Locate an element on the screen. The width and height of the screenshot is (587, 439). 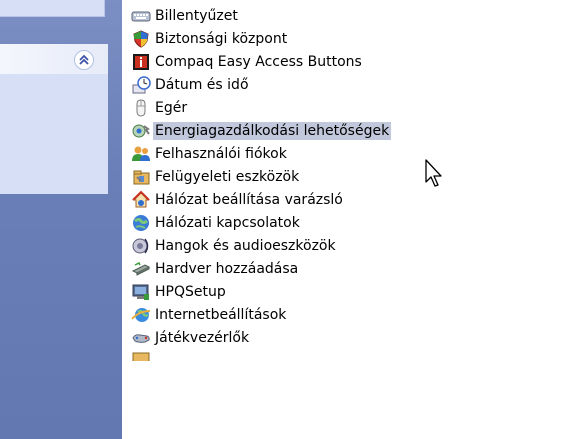
network-connections-icon is located at coordinates (141, 222).